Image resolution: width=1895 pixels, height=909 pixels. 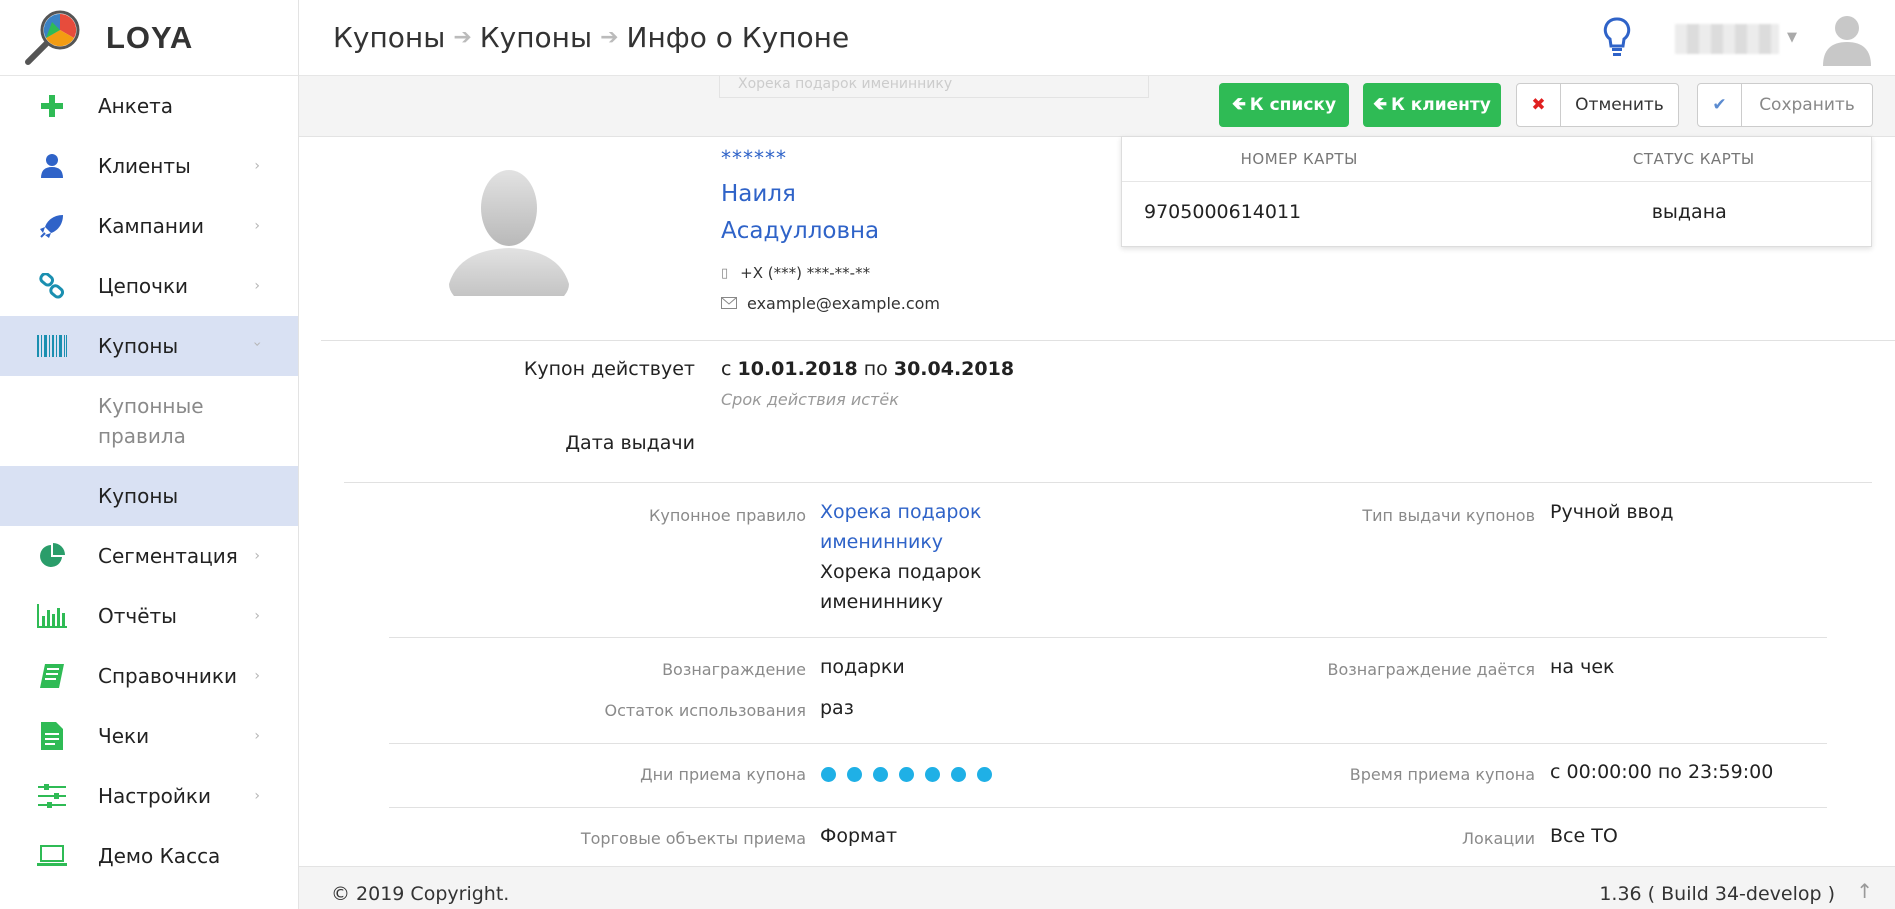 What do you see at coordinates (149, 856) in the screenshot?
I see `sidebar-item-demo-kassa: Демо Касса` at bounding box center [149, 856].